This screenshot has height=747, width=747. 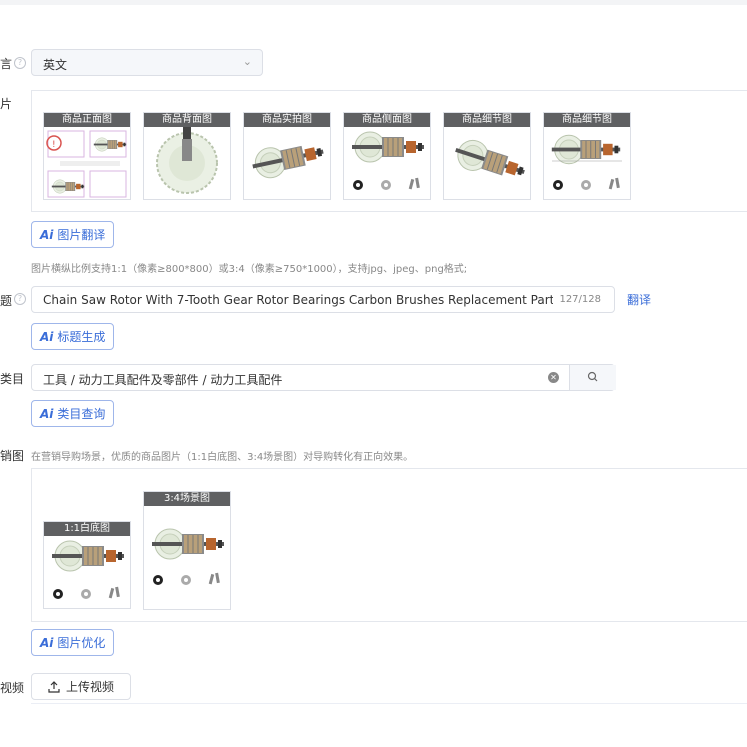 What do you see at coordinates (81, 414) in the screenshot?
I see `category-query-label: 类目查询` at bounding box center [81, 414].